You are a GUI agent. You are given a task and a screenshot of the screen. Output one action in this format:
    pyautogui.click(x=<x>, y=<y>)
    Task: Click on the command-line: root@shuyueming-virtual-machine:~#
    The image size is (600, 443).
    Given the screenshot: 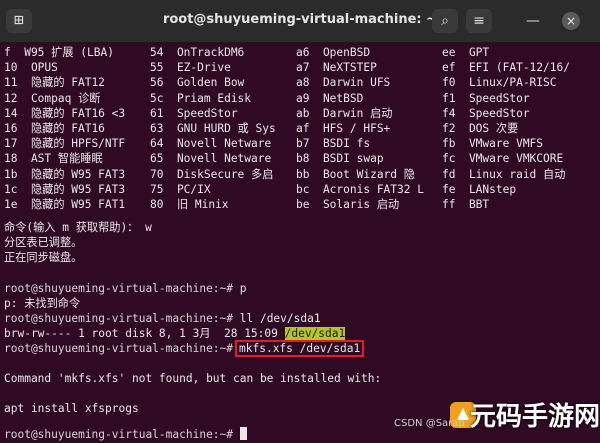 What is the action you would take?
    pyautogui.click(x=125, y=434)
    